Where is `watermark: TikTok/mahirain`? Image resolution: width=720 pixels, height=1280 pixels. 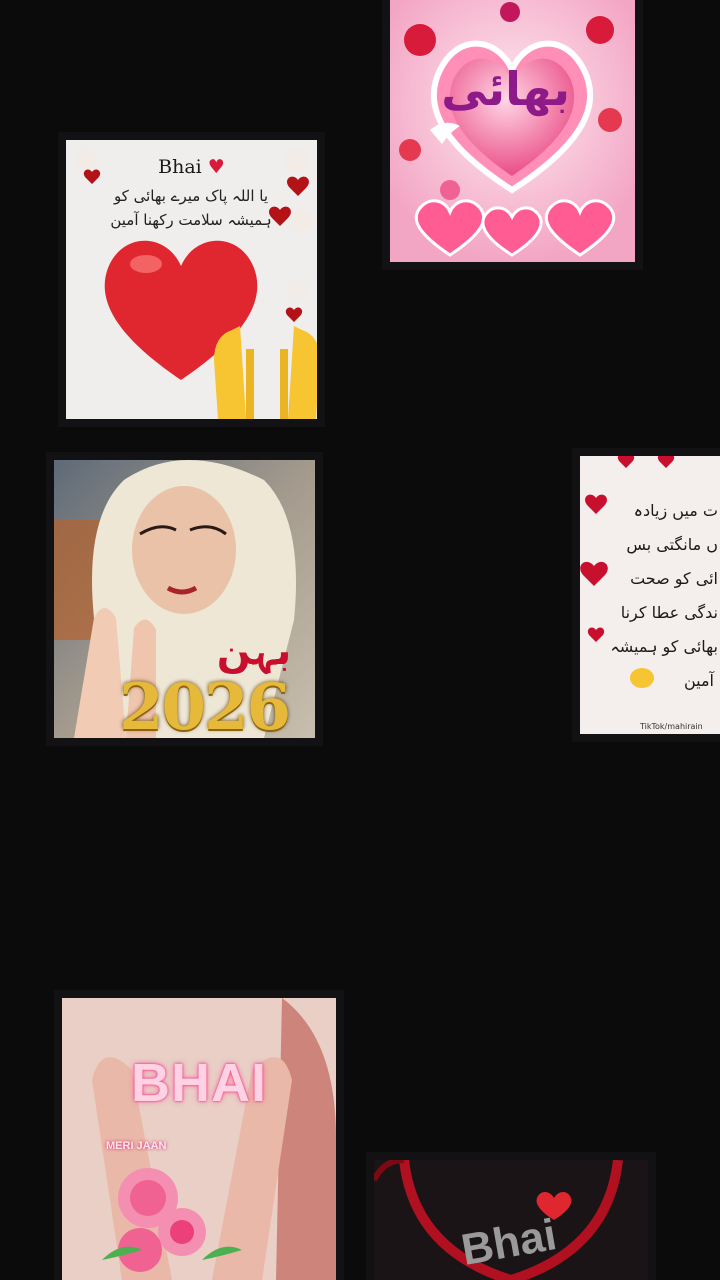
watermark: TikTok/mahirain is located at coordinates (671, 726).